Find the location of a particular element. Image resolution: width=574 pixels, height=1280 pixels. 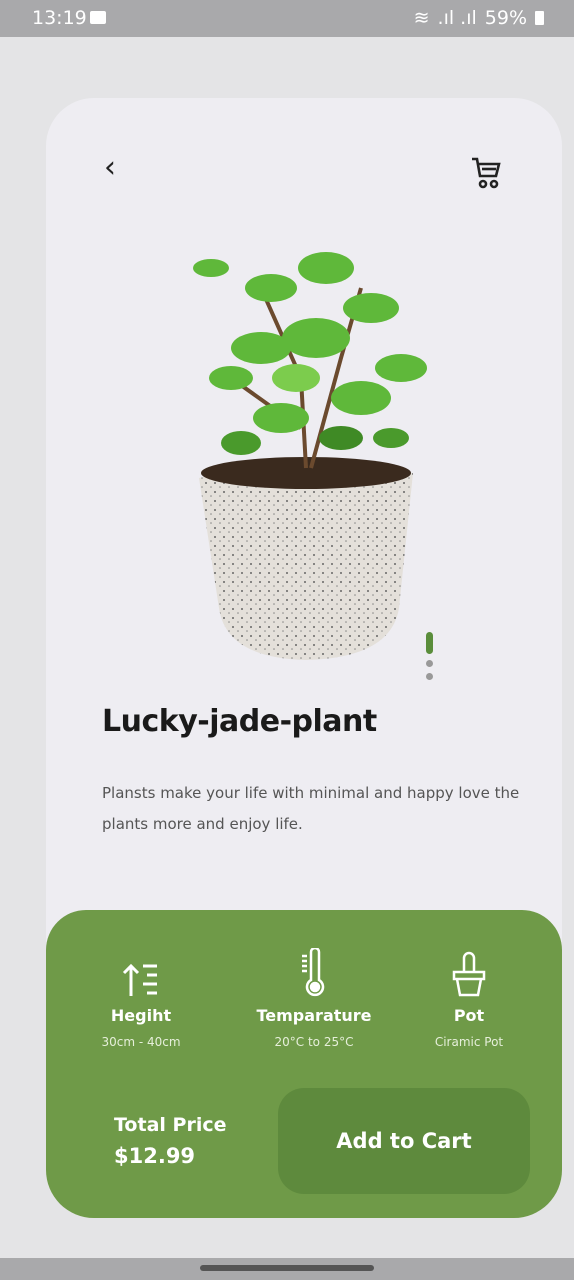

spec-temperature: Temparature 20°C to 25°C is located at coordinates (314, 994).